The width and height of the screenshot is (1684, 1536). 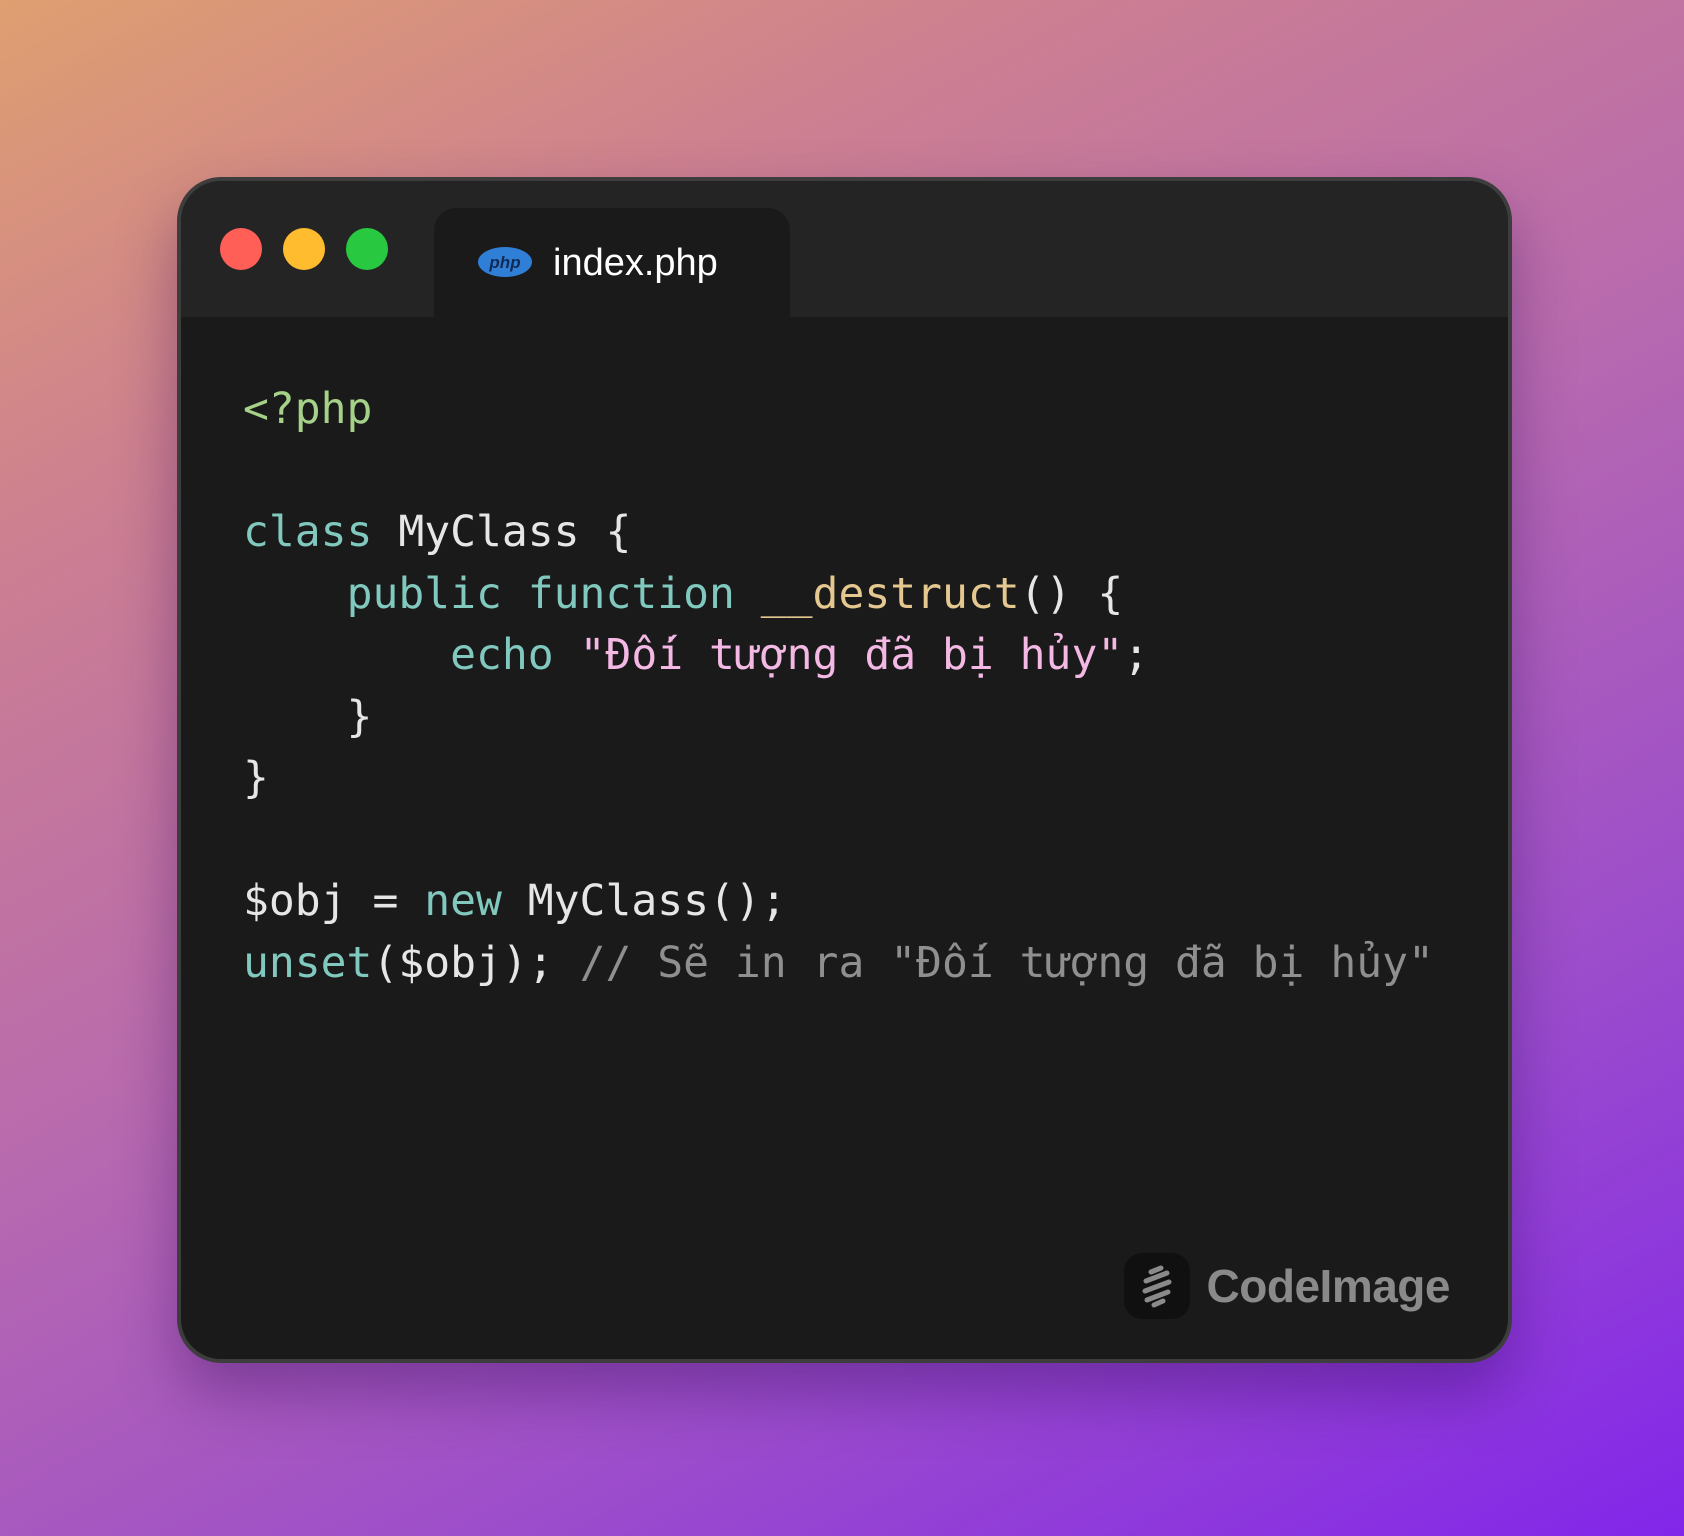 I want to click on code-line: $obj = new MyClass();, so click(x=838, y=902).